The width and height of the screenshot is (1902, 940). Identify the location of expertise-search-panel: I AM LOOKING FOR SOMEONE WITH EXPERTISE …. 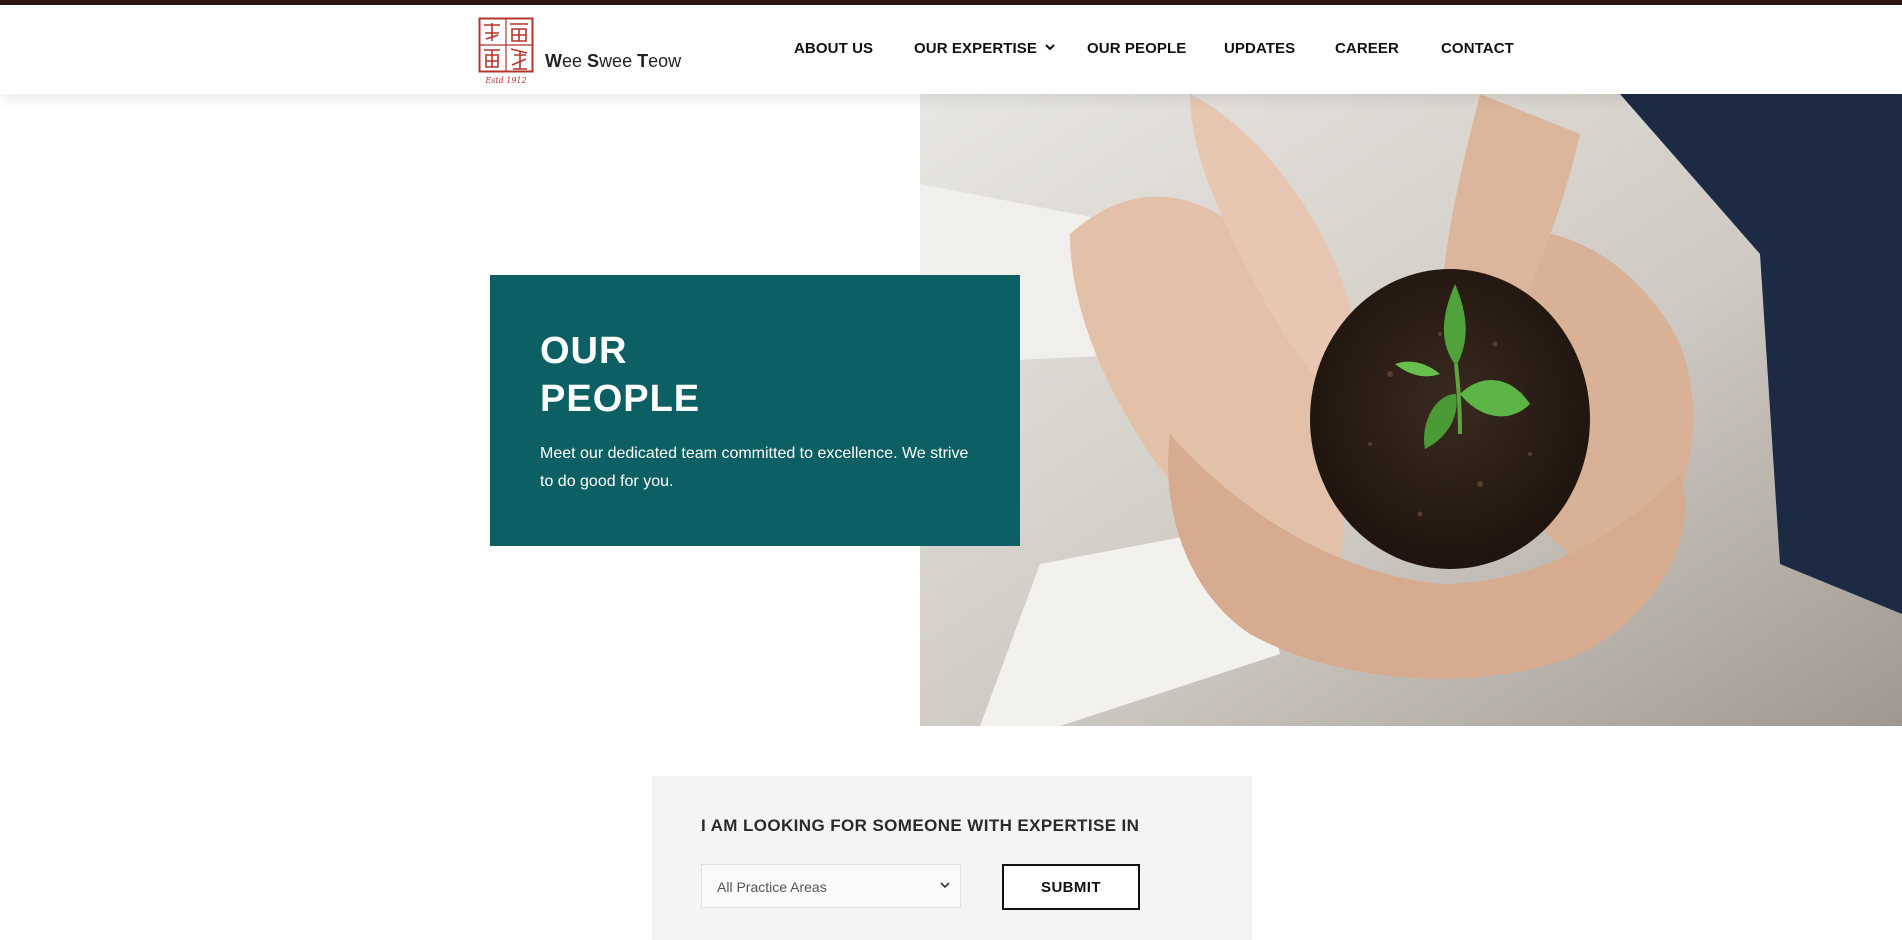
(952, 858).